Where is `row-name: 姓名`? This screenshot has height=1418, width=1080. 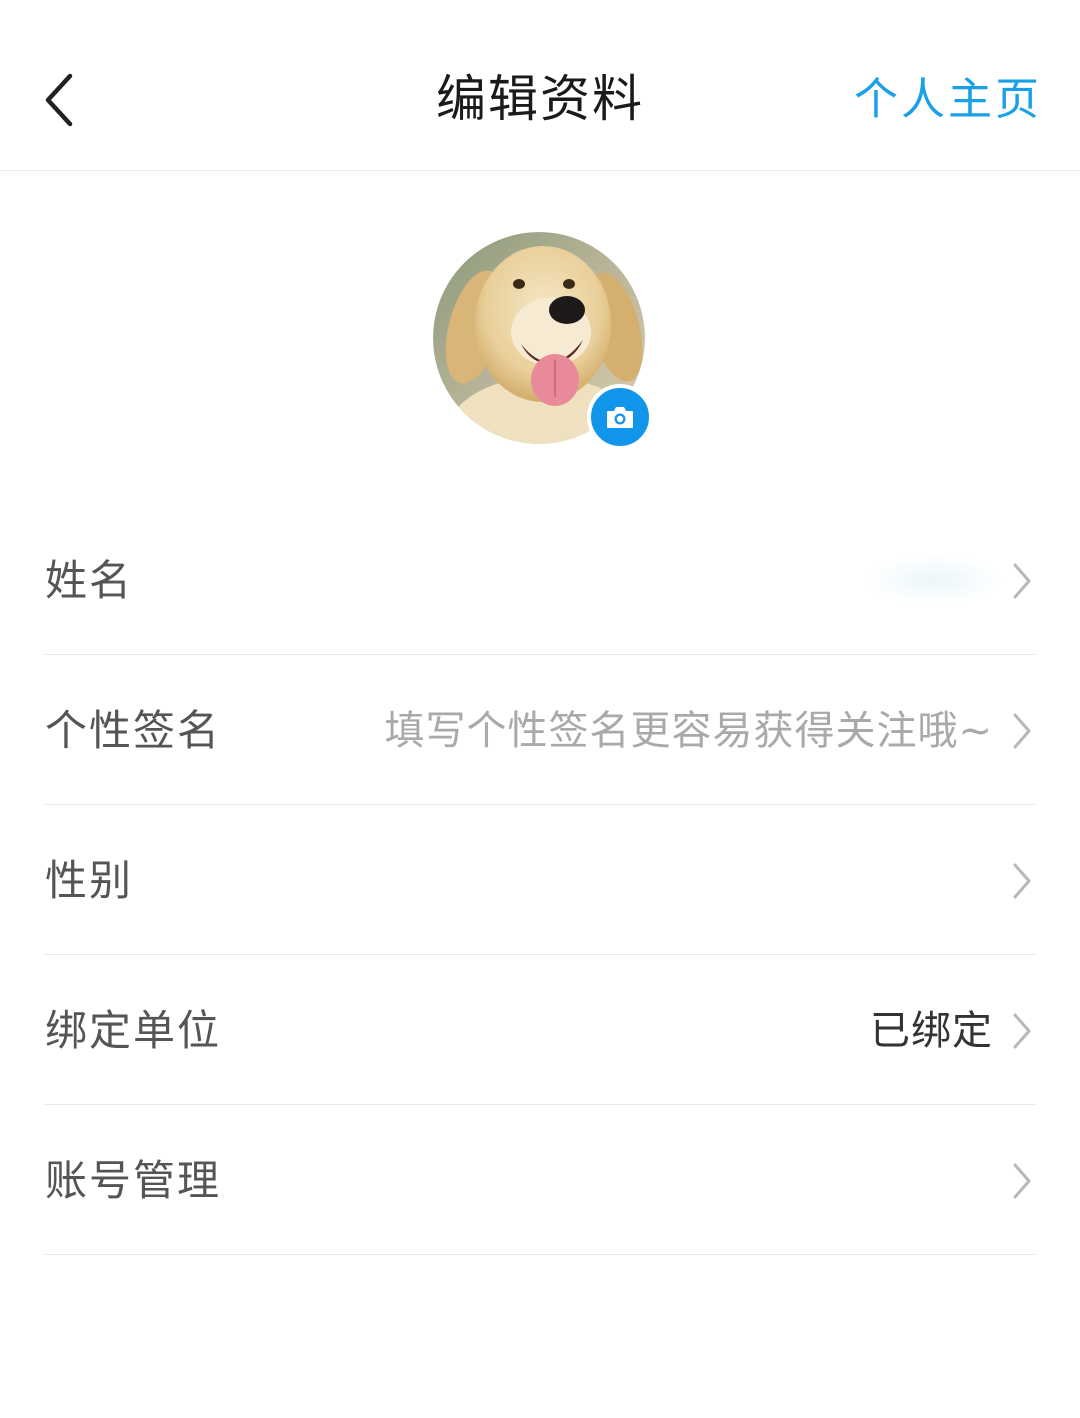
row-name: 姓名 is located at coordinates (540, 580).